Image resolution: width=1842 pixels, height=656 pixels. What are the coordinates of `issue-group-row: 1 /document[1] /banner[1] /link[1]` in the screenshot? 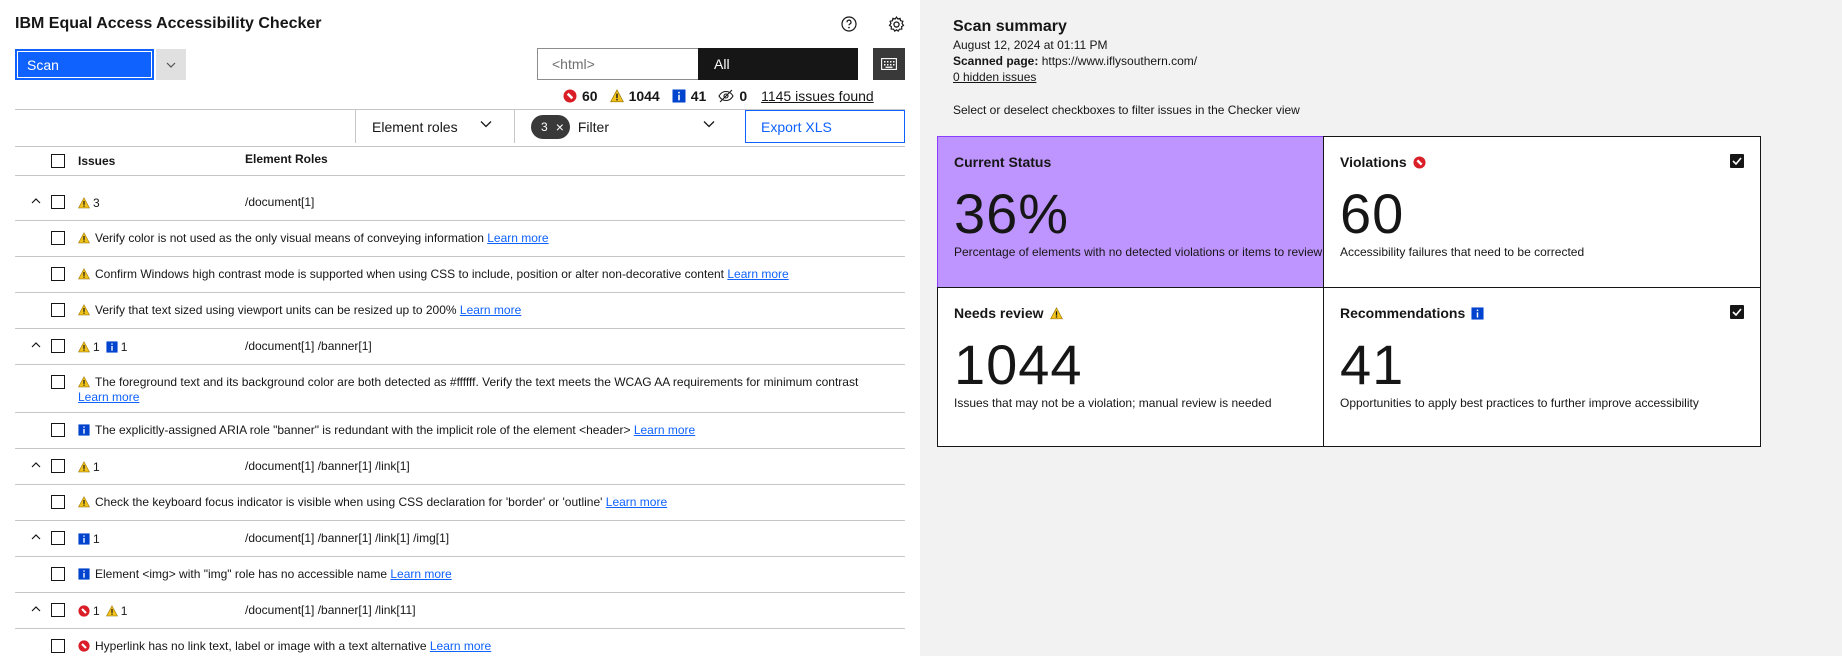 It's located at (460, 467).